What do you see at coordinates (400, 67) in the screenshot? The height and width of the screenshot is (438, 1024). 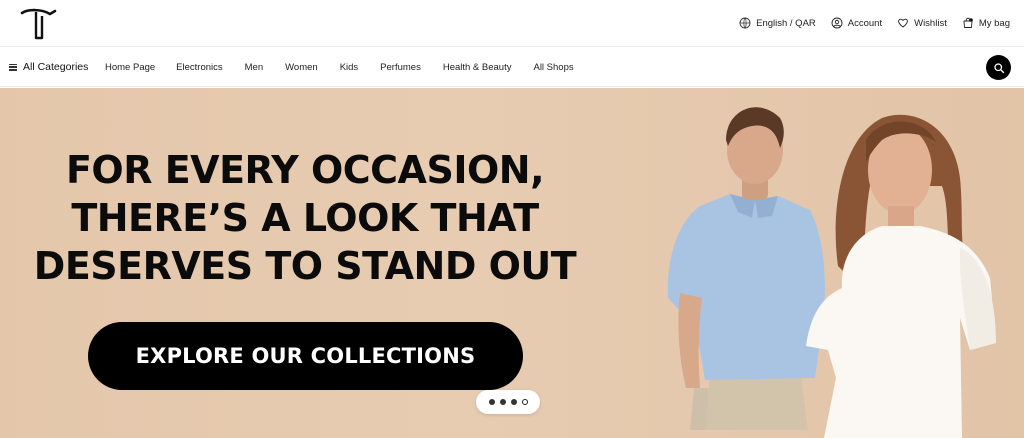 I see `nav-item-perfumes: Perfumes` at bounding box center [400, 67].